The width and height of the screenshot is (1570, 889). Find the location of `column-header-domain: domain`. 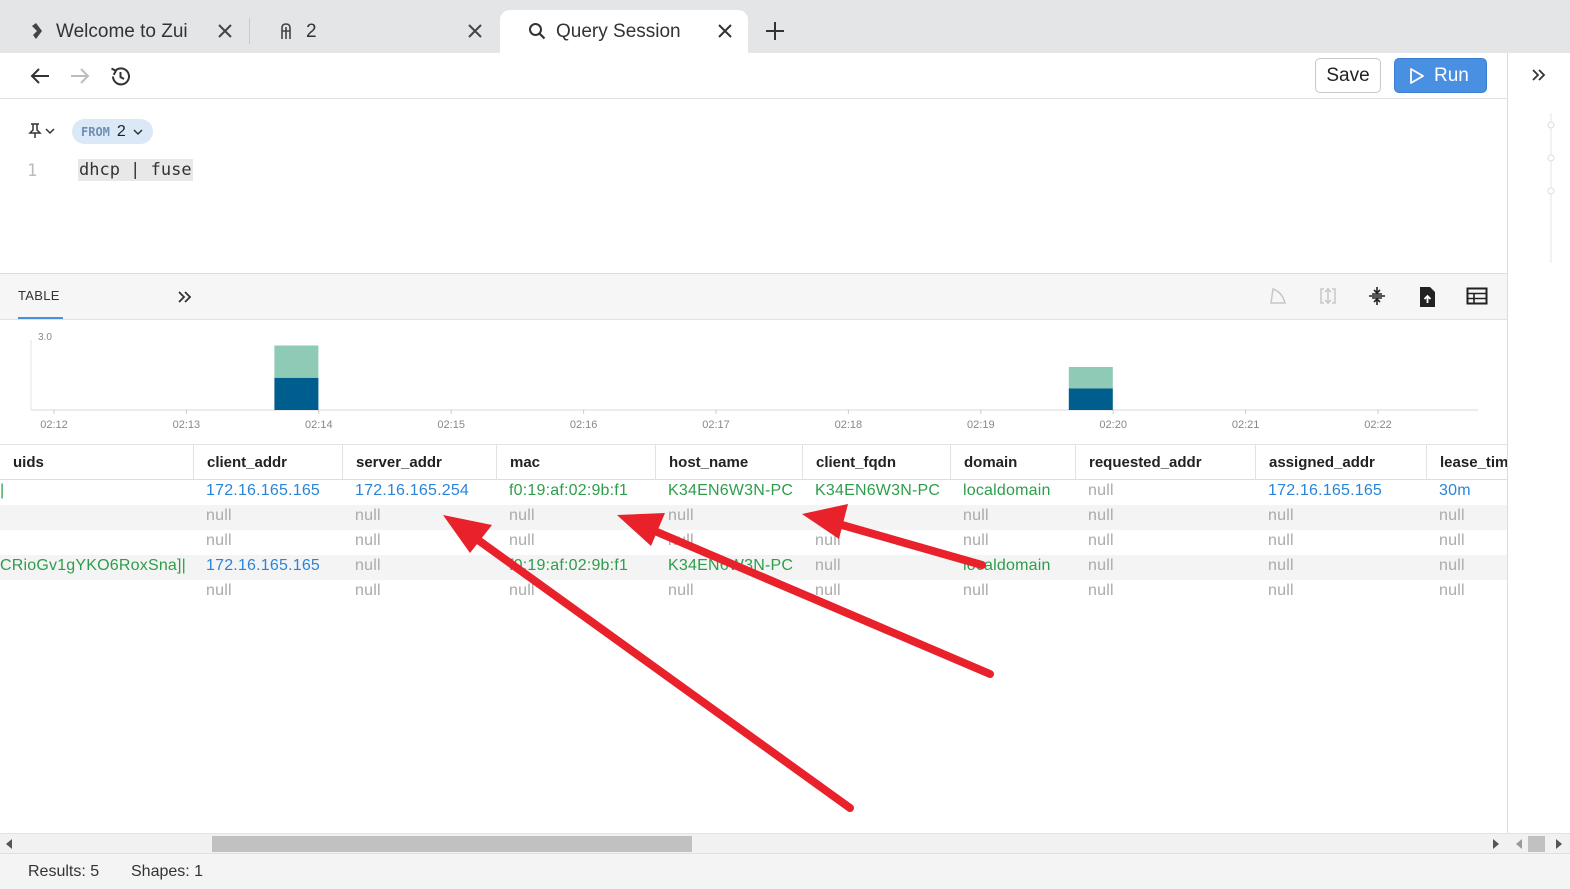

column-header-domain: domain is located at coordinates (1012, 462).